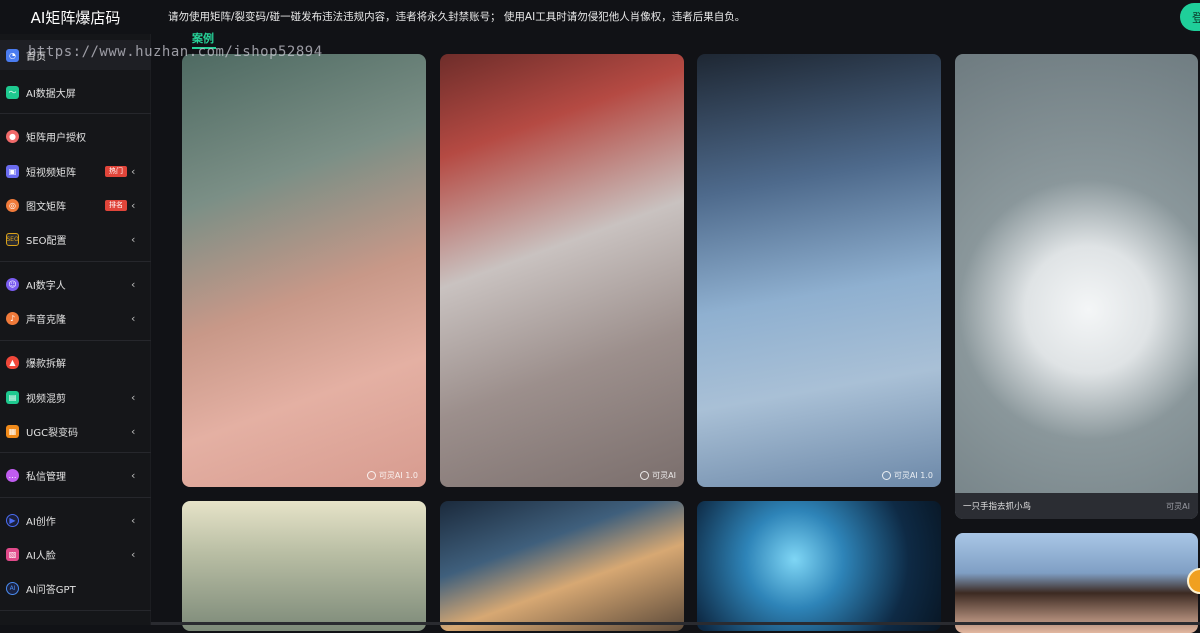 This screenshot has width=1200, height=633. What do you see at coordinates (56, 138) in the screenshot?
I see `sidebar-item-label: 矩阵用户授权` at bounding box center [56, 138].